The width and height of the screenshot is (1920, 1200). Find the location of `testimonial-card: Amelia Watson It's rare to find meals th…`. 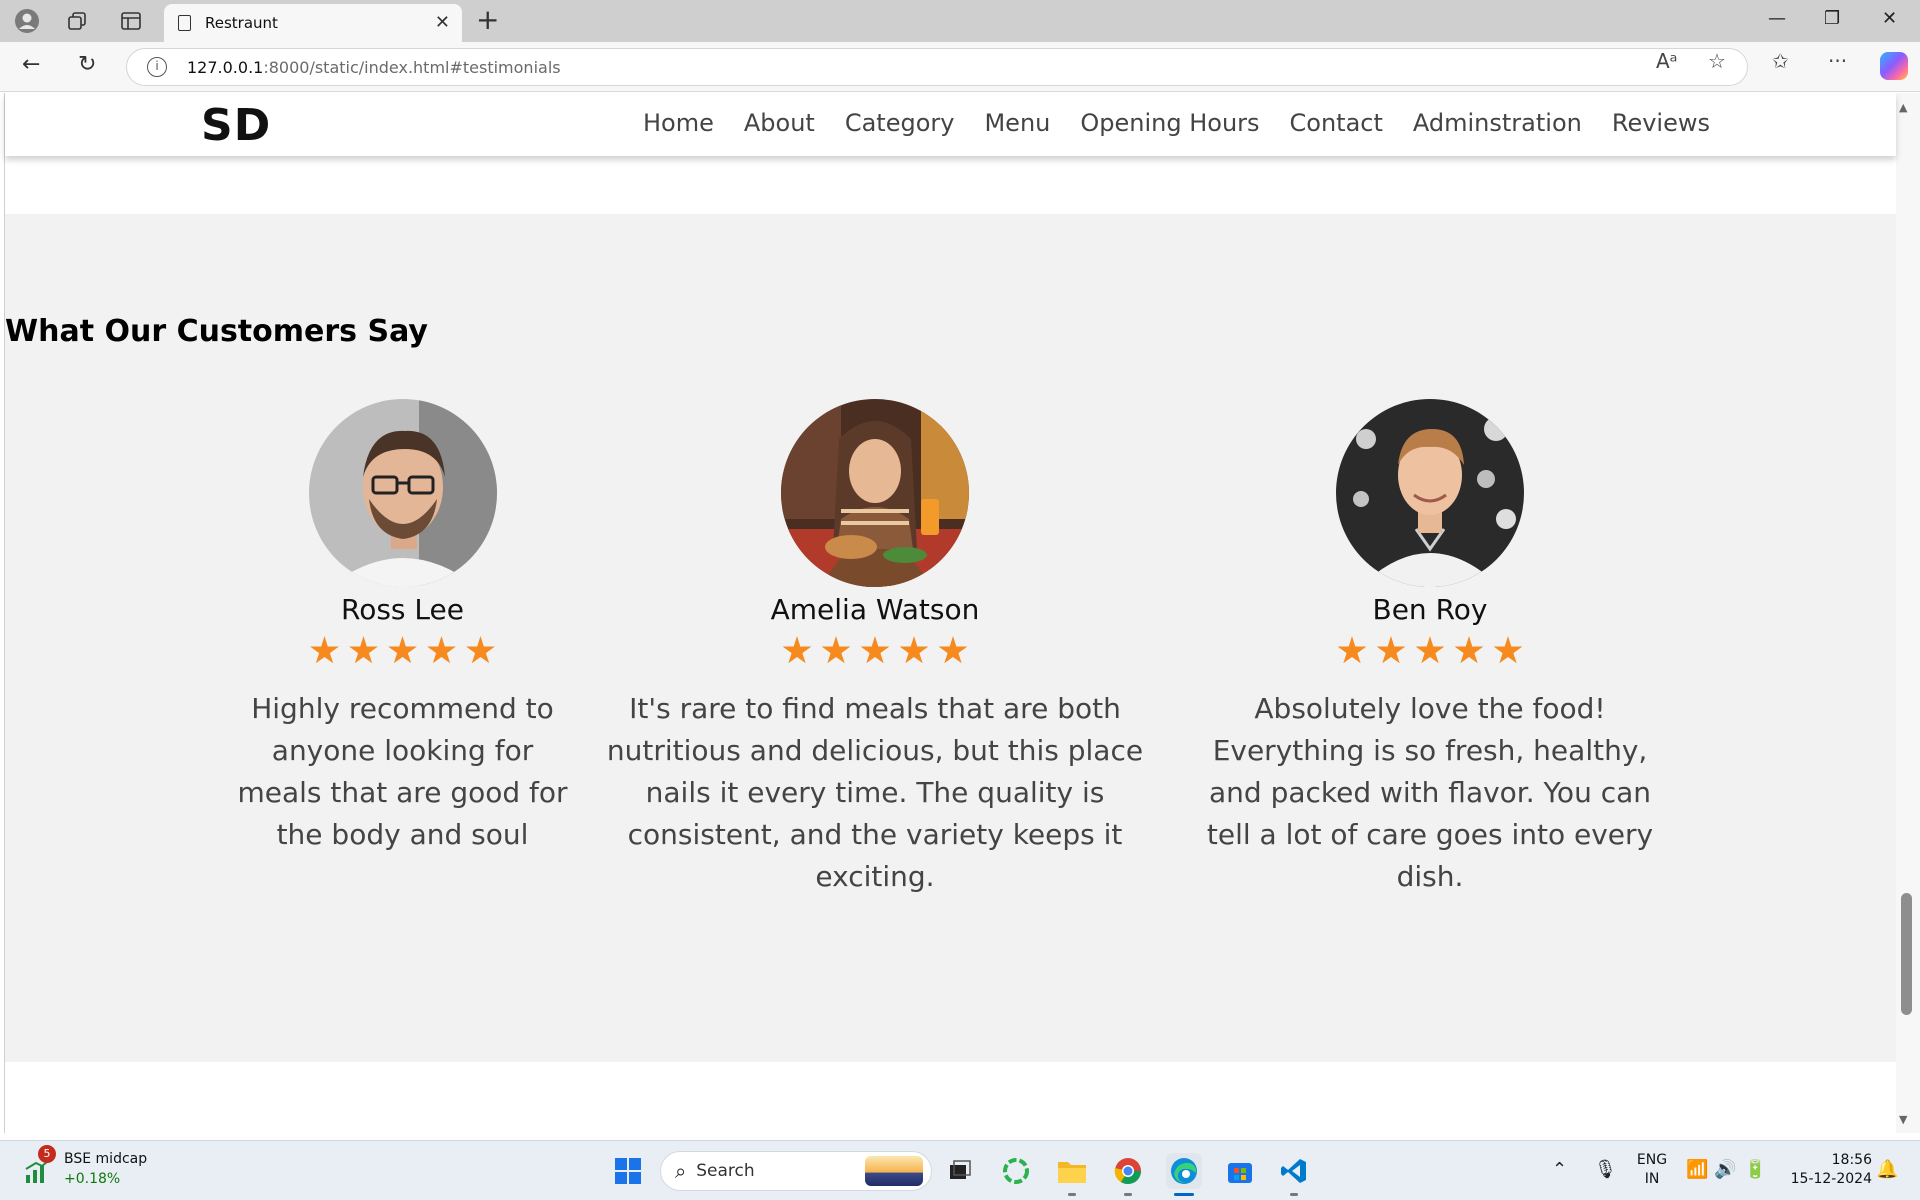

testimonial-card: Amelia Watson It's rare to find meals th… is located at coordinates (875, 648).